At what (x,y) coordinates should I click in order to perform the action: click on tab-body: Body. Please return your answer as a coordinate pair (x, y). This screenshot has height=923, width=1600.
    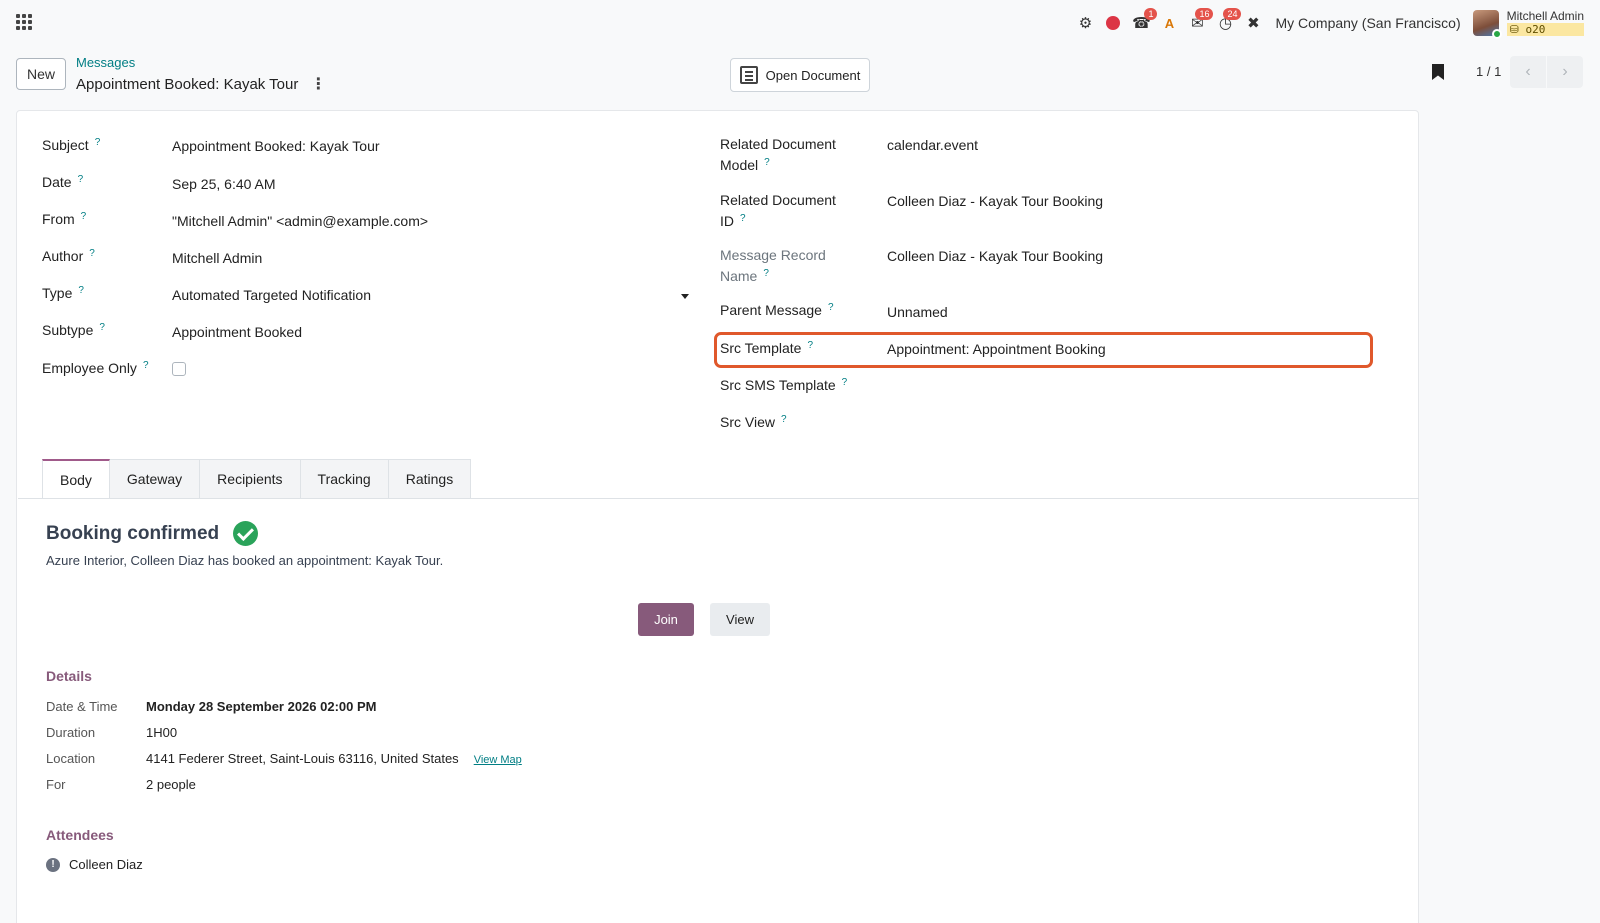
    Looking at the image, I should click on (76, 479).